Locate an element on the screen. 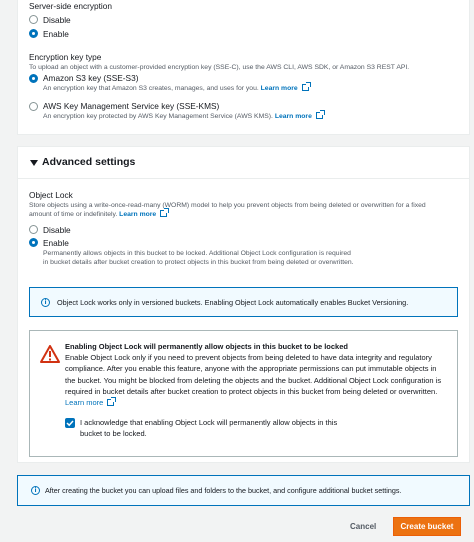 The image size is (474, 542). encryption-enable-label: Enable is located at coordinates (56, 34).